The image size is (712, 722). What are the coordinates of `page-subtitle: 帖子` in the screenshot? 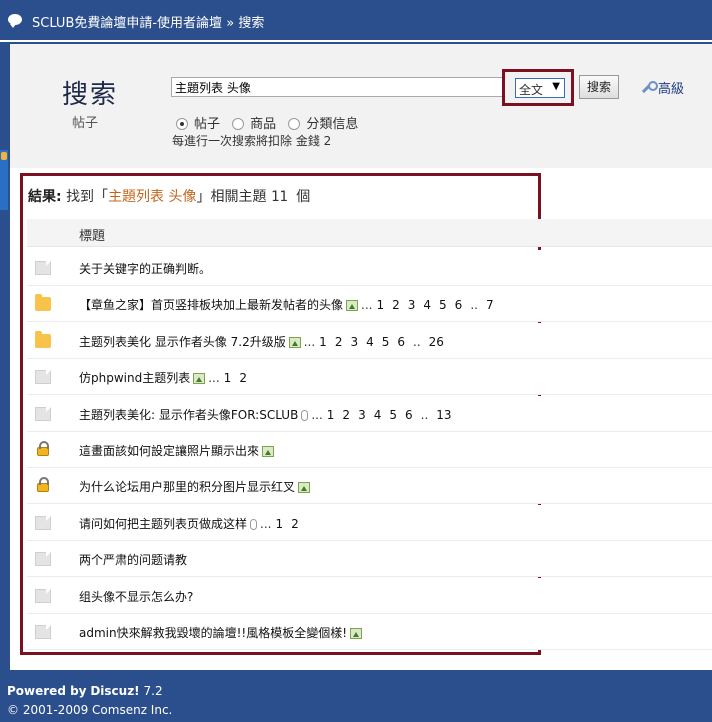 It's located at (85, 123).